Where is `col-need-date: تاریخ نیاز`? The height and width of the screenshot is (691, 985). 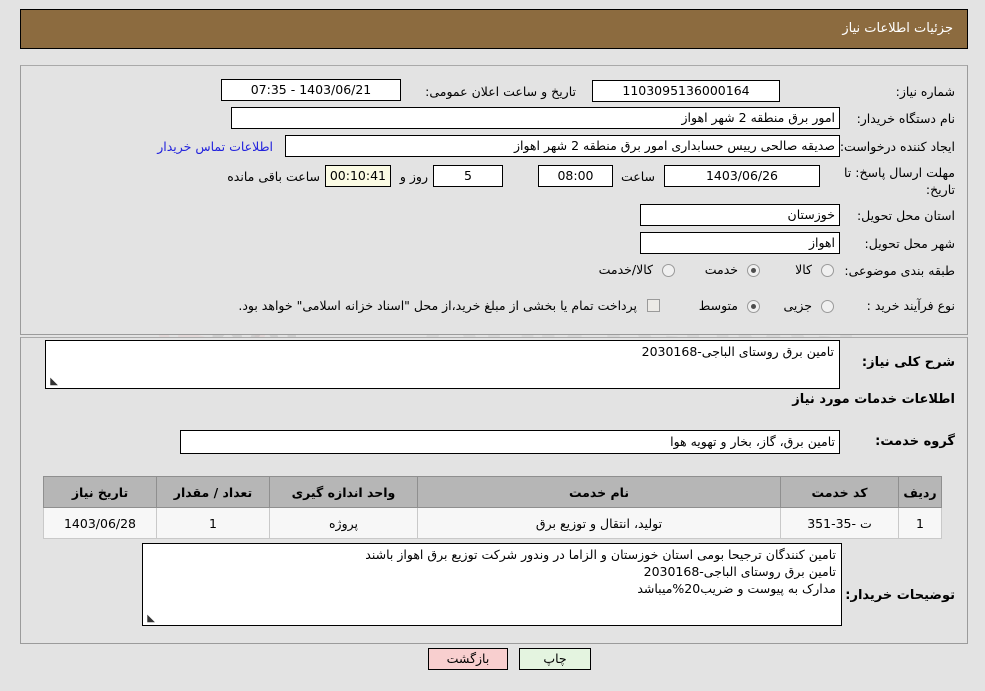
col-need-date: تاریخ نیاز is located at coordinates (100, 492).